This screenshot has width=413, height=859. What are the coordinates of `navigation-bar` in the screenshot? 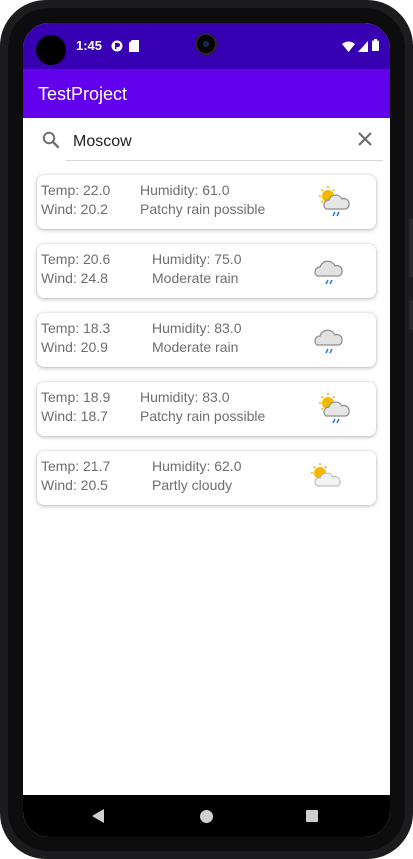 It's located at (206, 816).